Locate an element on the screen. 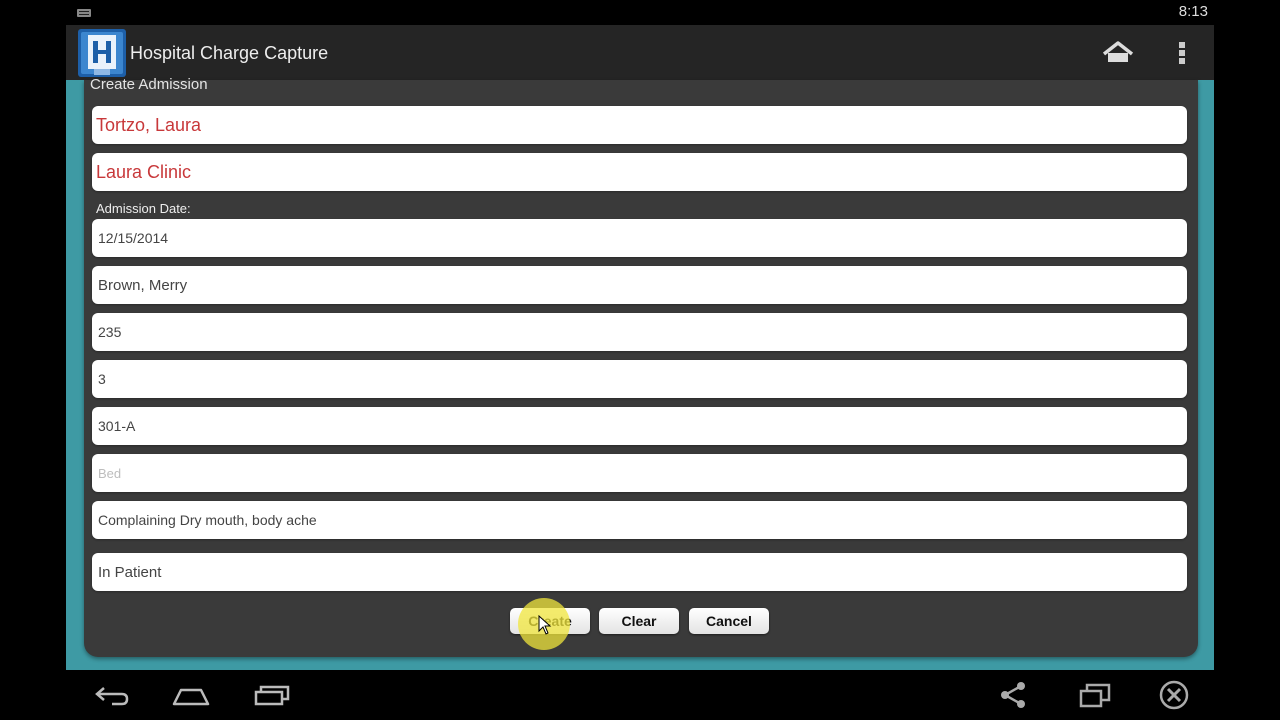 This screenshot has width=1280, height=720. app-title: Hospital Charge Capture is located at coordinates (229, 53).